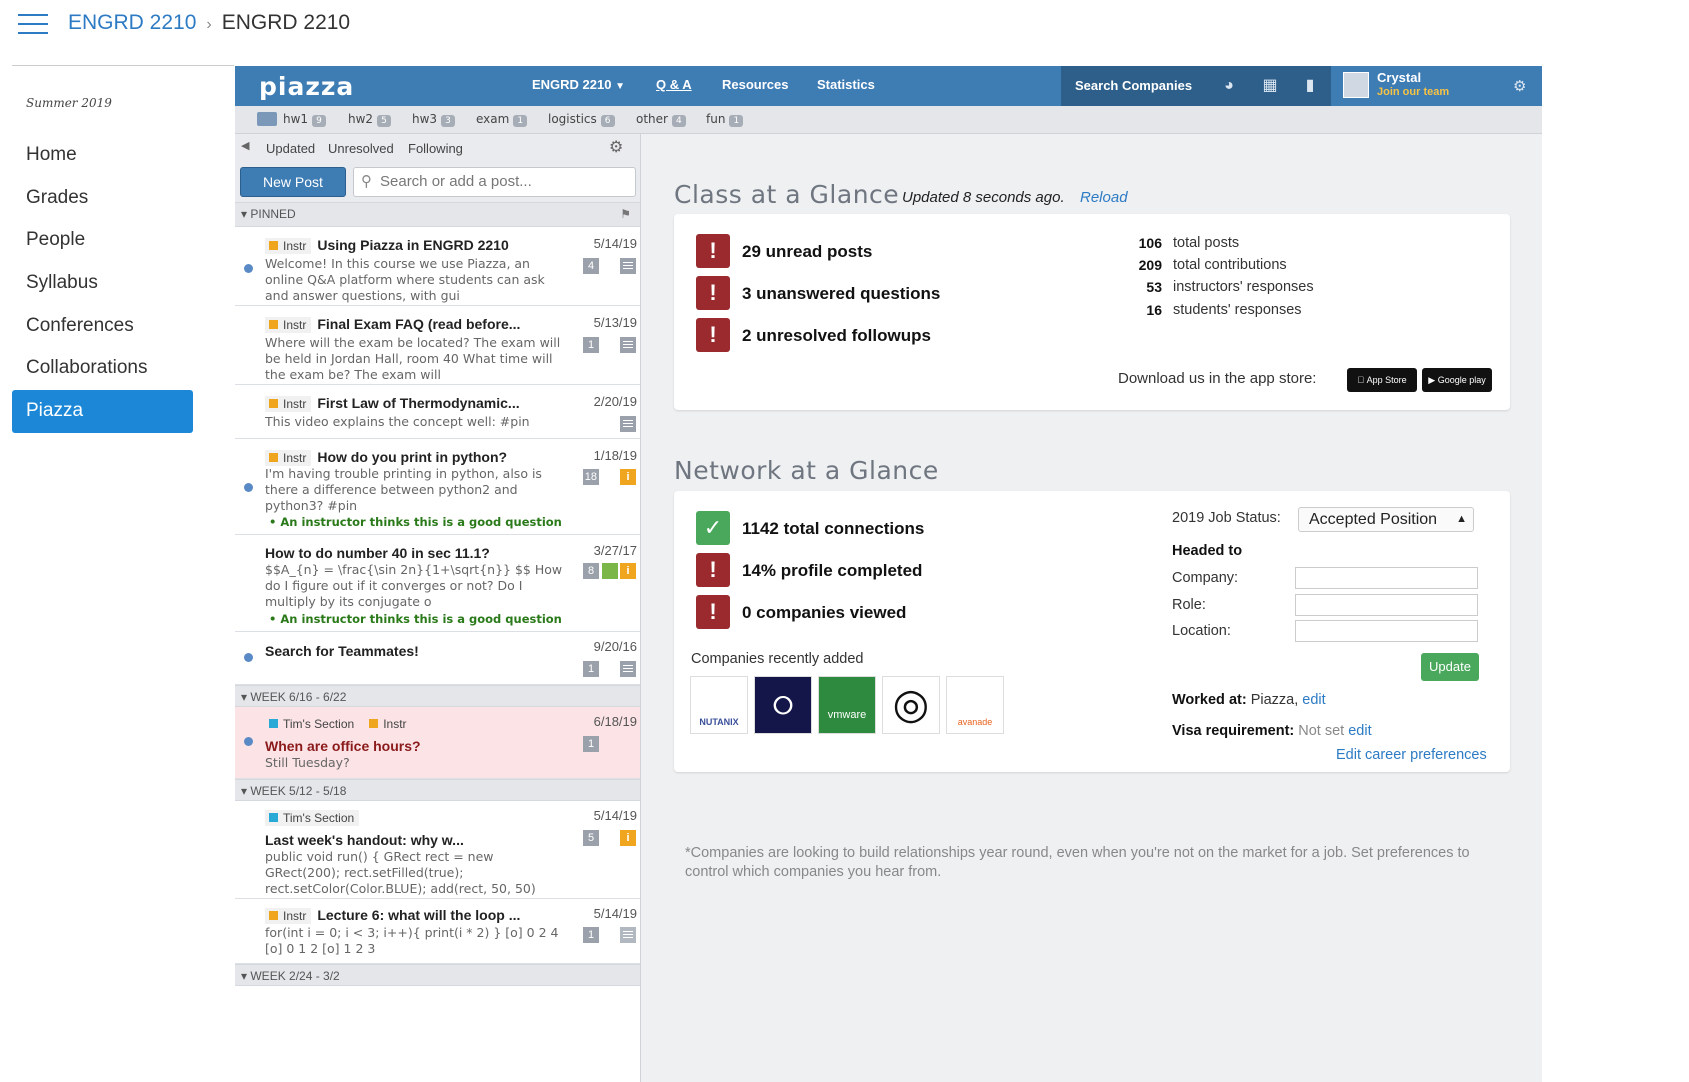 The height and width of the screenshot is (1082, 1689). Describe the element at coordinates (1313, 700) in the screenshot. I see `edit-worked-at-link: edit` at that location.